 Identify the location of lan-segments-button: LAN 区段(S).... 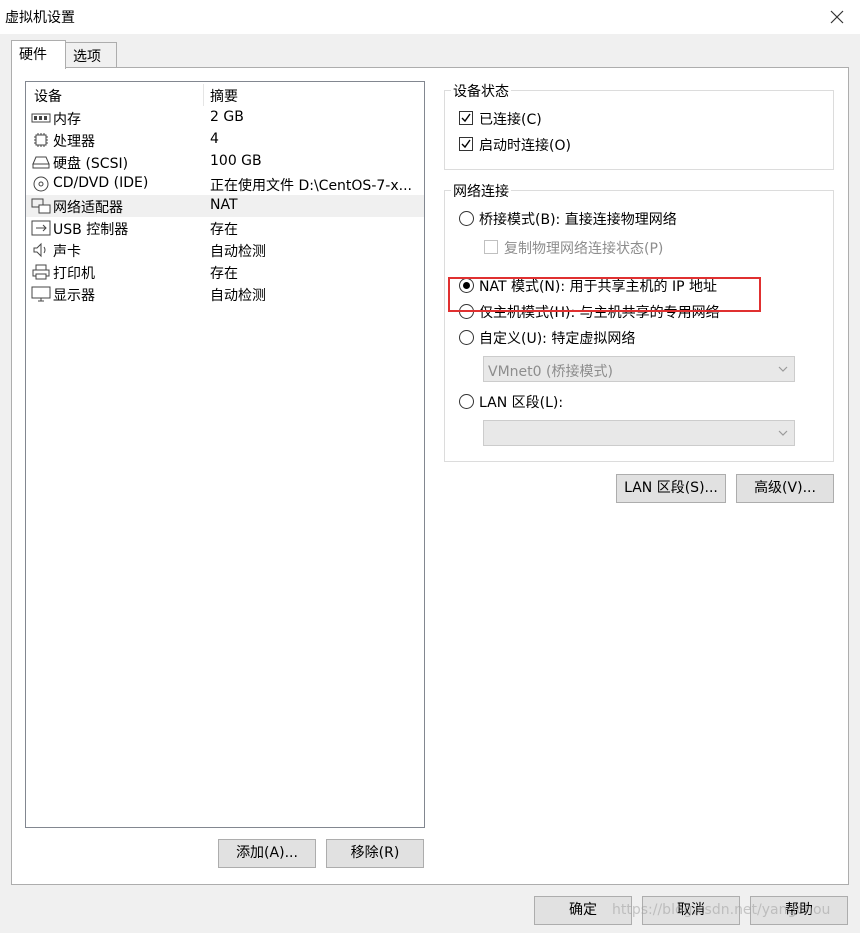
(671, 488).